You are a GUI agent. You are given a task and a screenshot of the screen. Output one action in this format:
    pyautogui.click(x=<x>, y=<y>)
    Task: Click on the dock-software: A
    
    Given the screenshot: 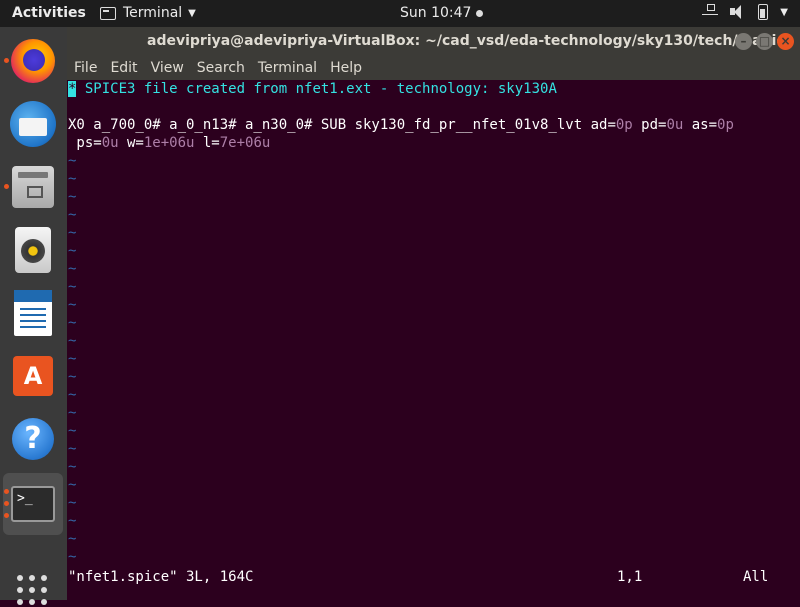 What is the action you would take?
    pyautogui.click(x=33, y=376)
    